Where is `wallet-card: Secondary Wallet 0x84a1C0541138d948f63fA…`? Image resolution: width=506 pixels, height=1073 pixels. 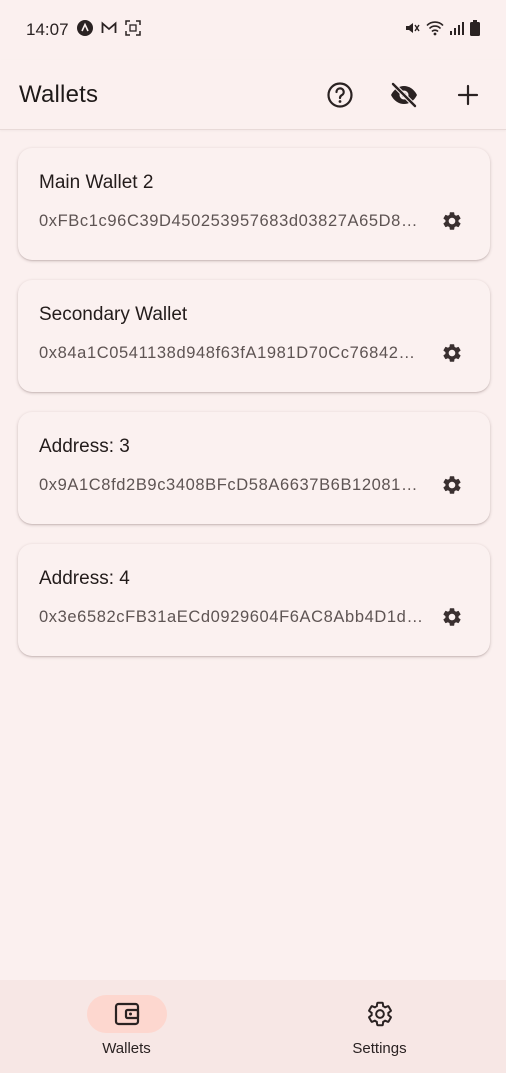
wallet-card: Secondary Wallet 0x84a1C0541138d948f63fA… is located at coordinates (254, 336).